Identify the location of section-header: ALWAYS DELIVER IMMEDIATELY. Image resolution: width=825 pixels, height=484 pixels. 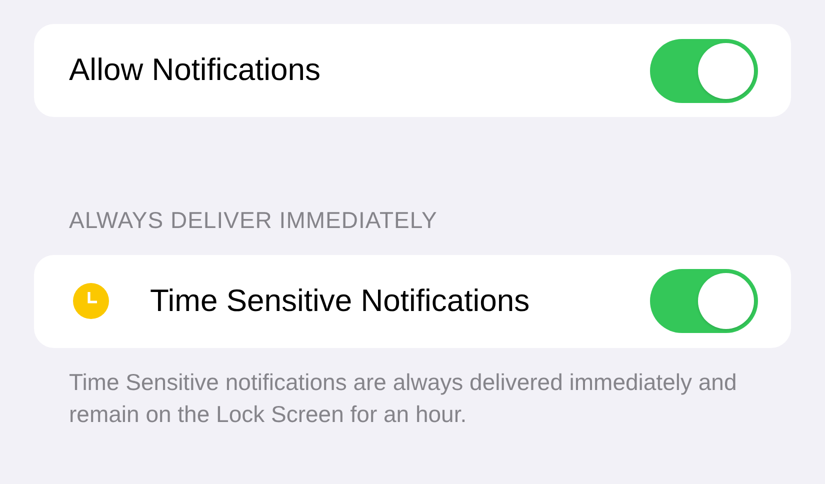
(253, 220).